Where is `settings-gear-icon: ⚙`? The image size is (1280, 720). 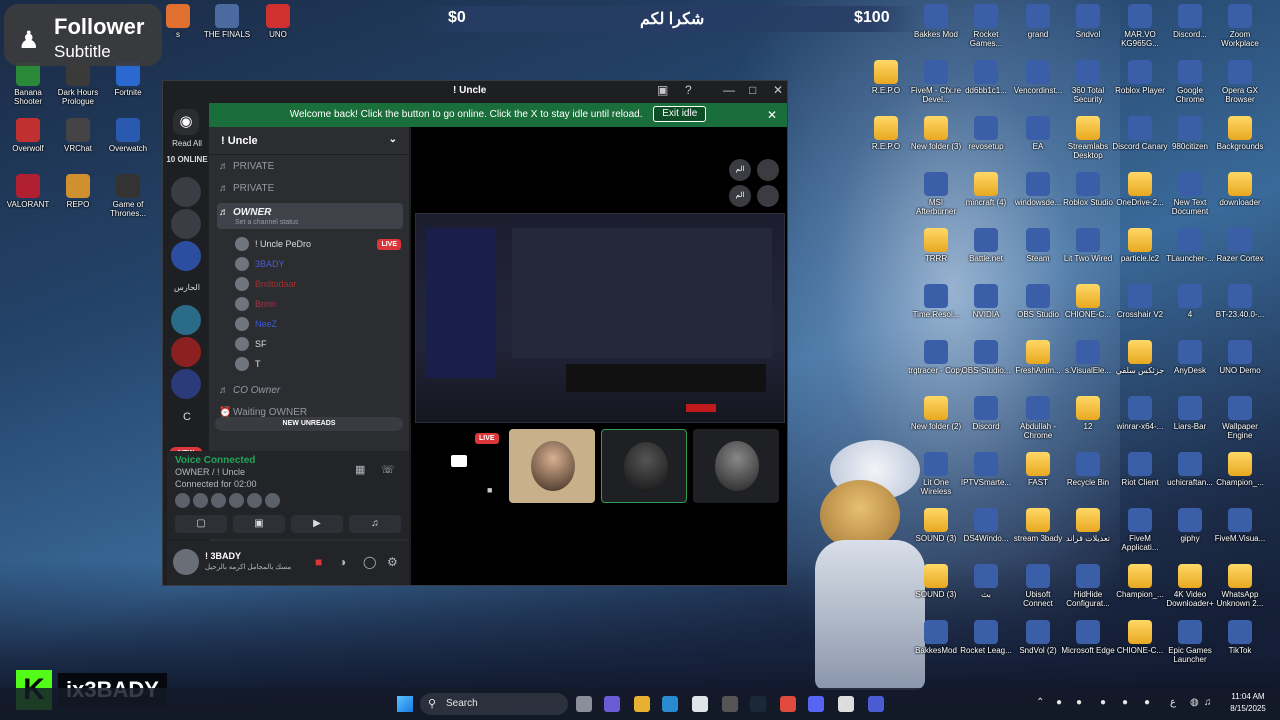
settings-gear-icon: ⚙ is located at coordinates (392, 562).